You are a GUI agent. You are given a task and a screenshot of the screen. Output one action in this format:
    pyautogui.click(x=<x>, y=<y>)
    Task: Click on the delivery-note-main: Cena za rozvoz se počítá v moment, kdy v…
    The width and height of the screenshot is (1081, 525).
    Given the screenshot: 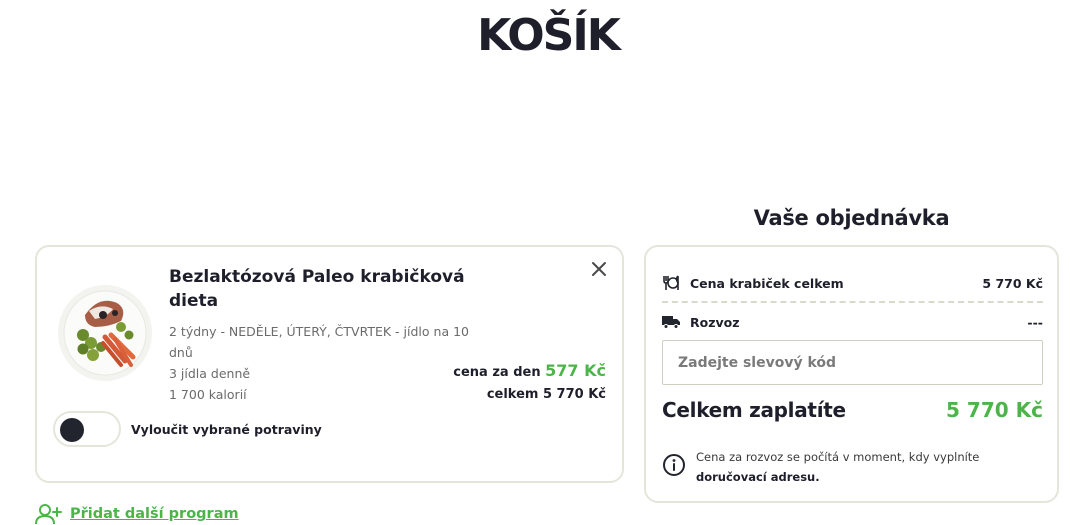 What is the action you would take?
    pyautogui.click(x=838, y=457)
    